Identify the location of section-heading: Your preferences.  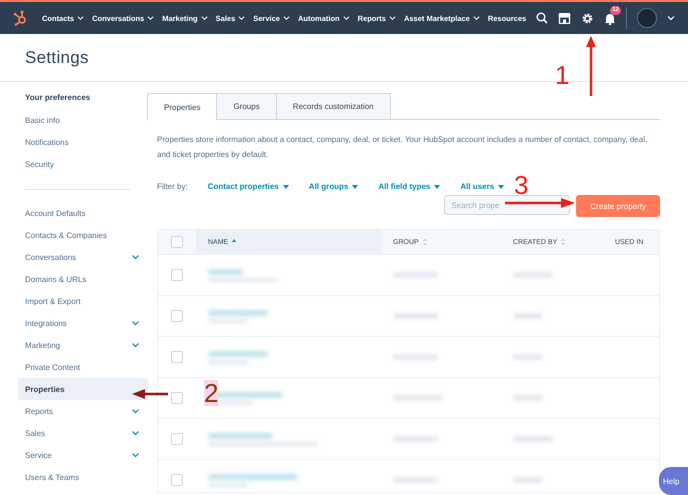
(58, 98).